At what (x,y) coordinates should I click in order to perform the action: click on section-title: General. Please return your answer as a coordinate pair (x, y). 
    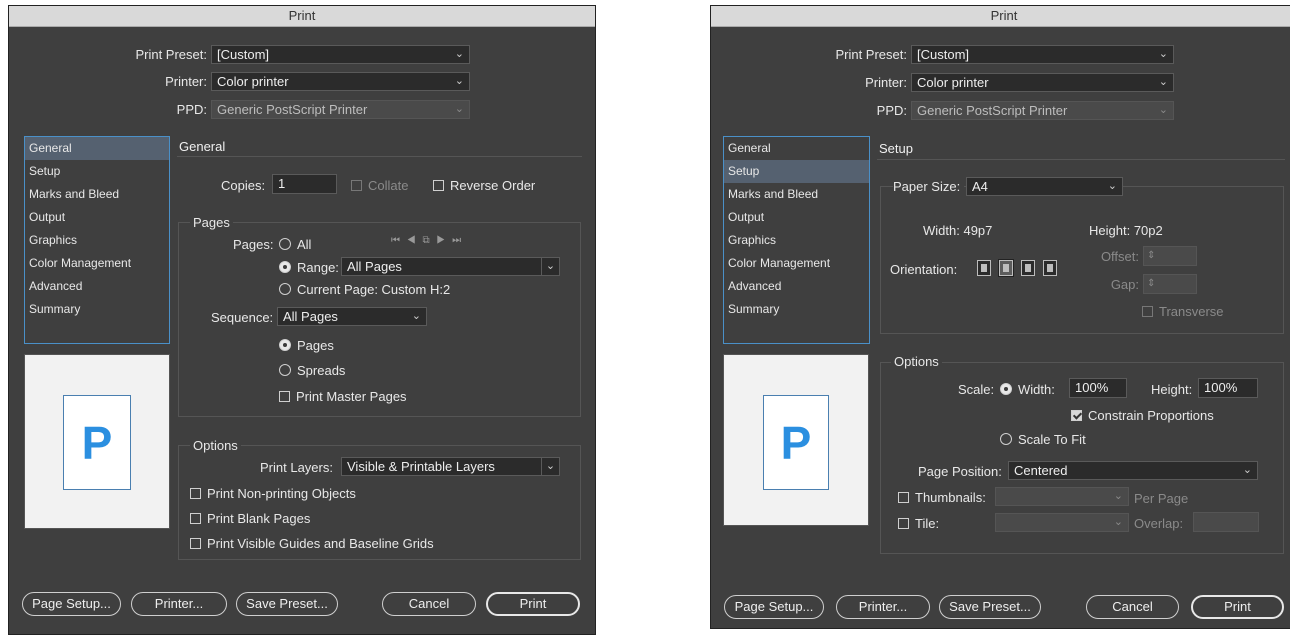
    Looking at the image, I should click on (202, 146).